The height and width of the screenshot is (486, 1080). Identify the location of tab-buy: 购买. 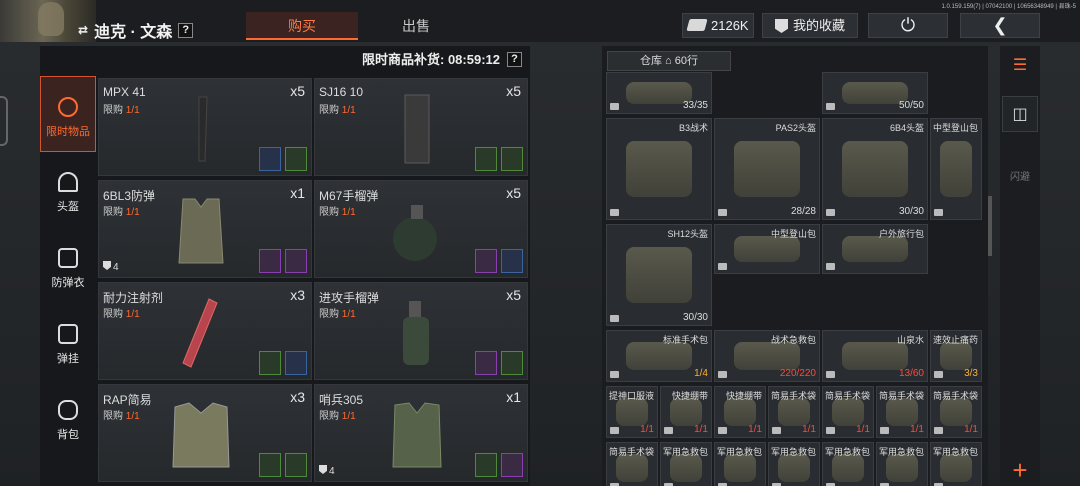
(302, 26).